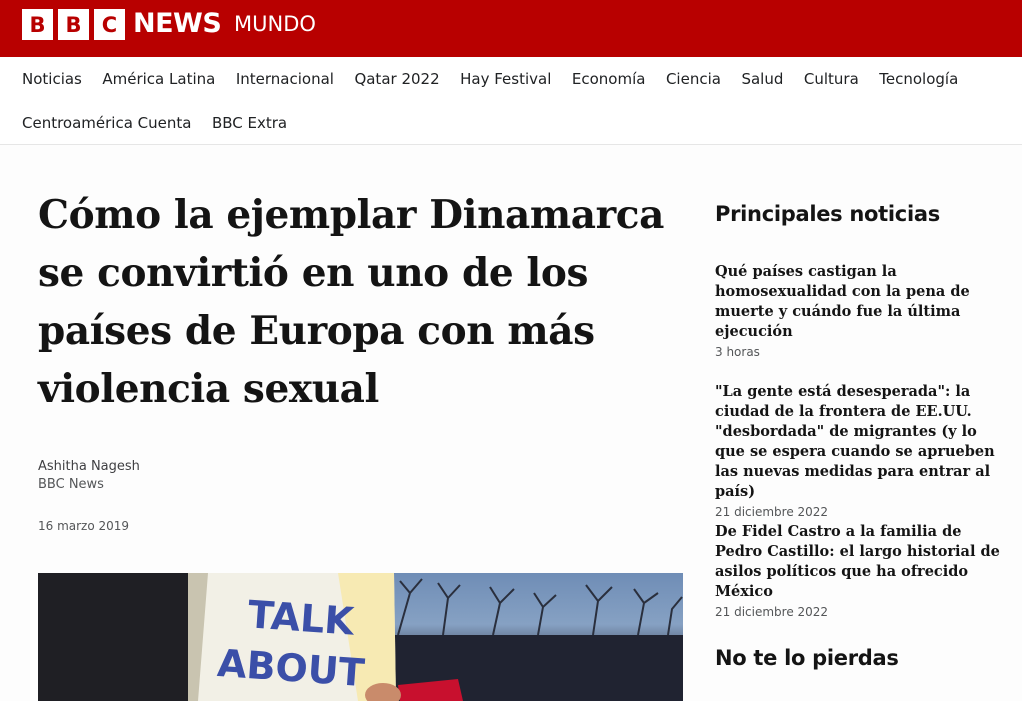 Image resolution: width=1022 pixels, height=701 pixels. Describe the element at coordinates (316, 331) in the screenshot. I see `headline-line-3: países de Europa con más` at that location.